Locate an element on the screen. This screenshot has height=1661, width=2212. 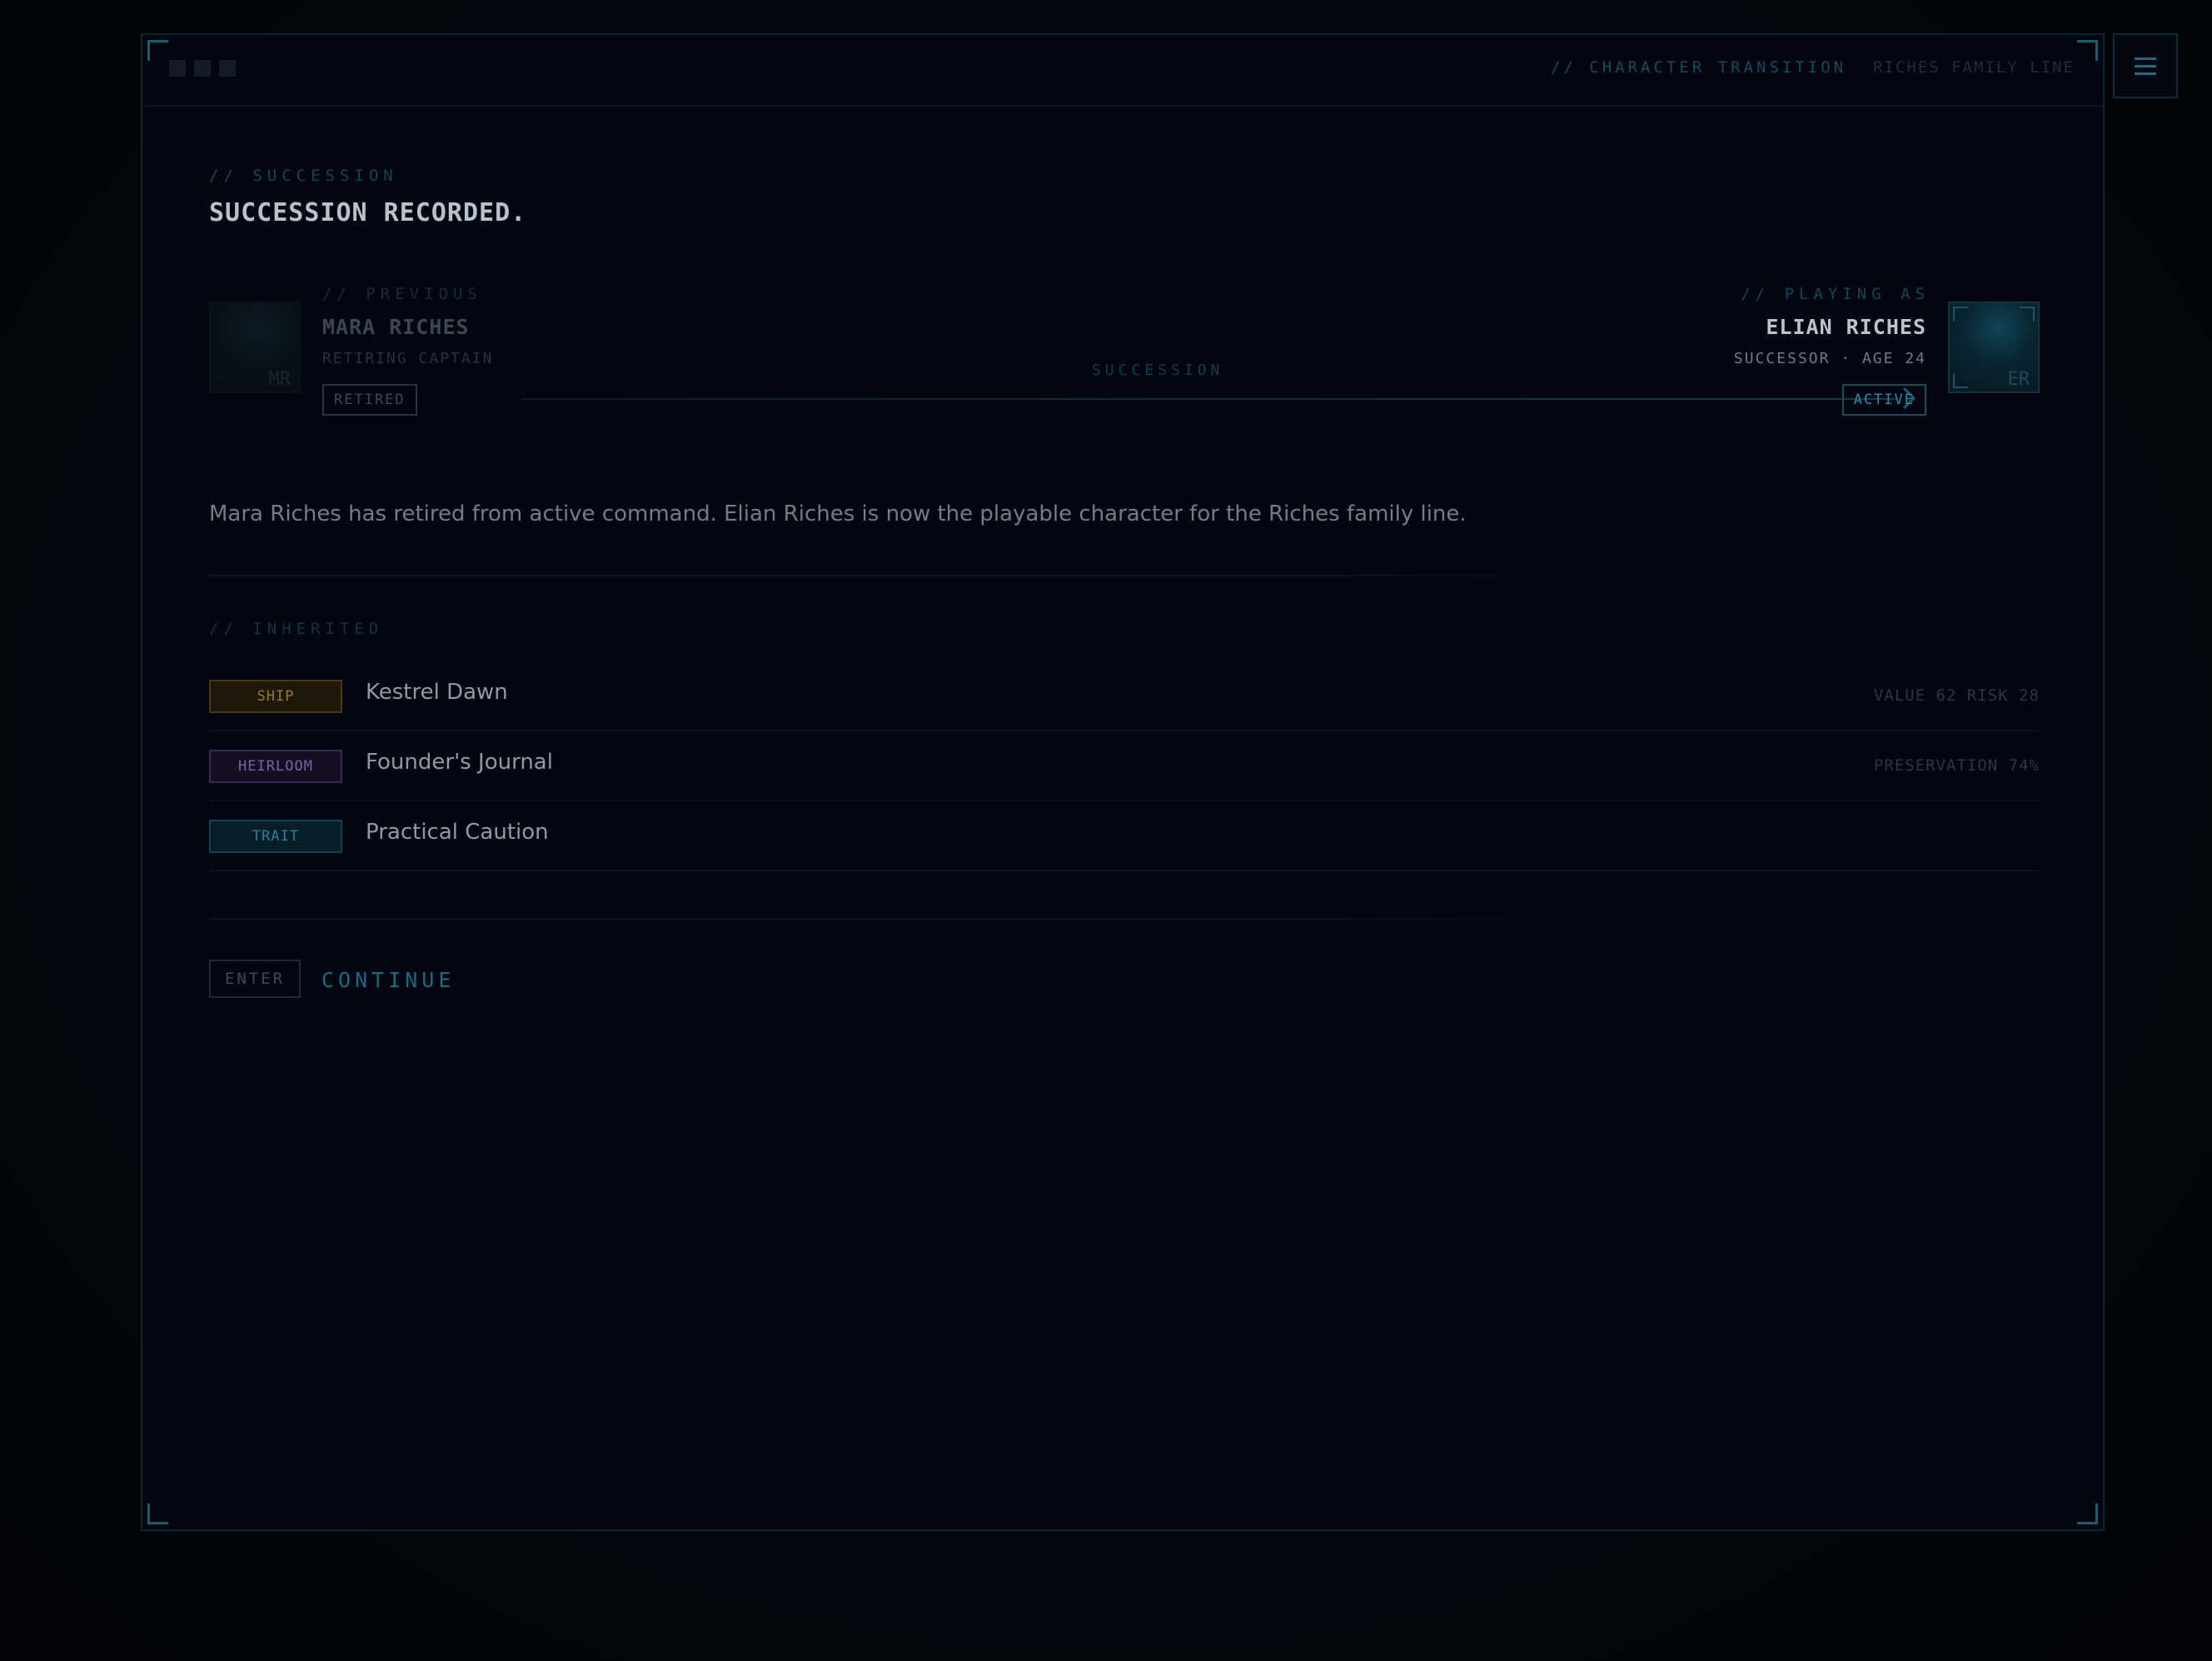
current-portrait: ER is located at coordinates (1994, 347).